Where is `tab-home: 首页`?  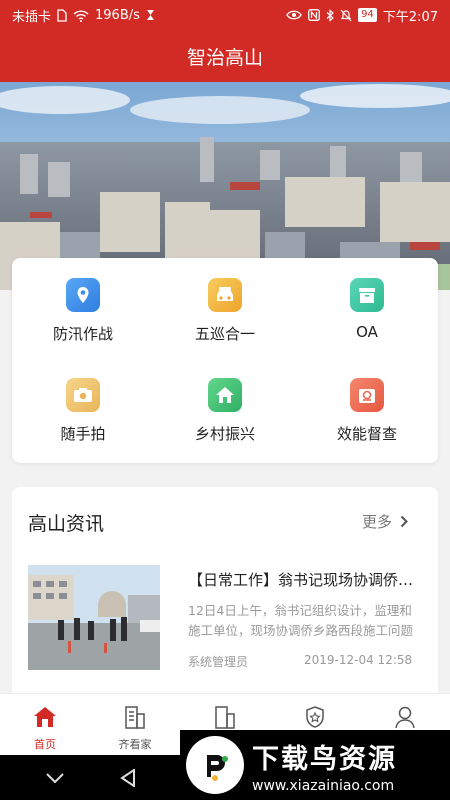
tab-home: 首页 is located at coordinates (45, 725).